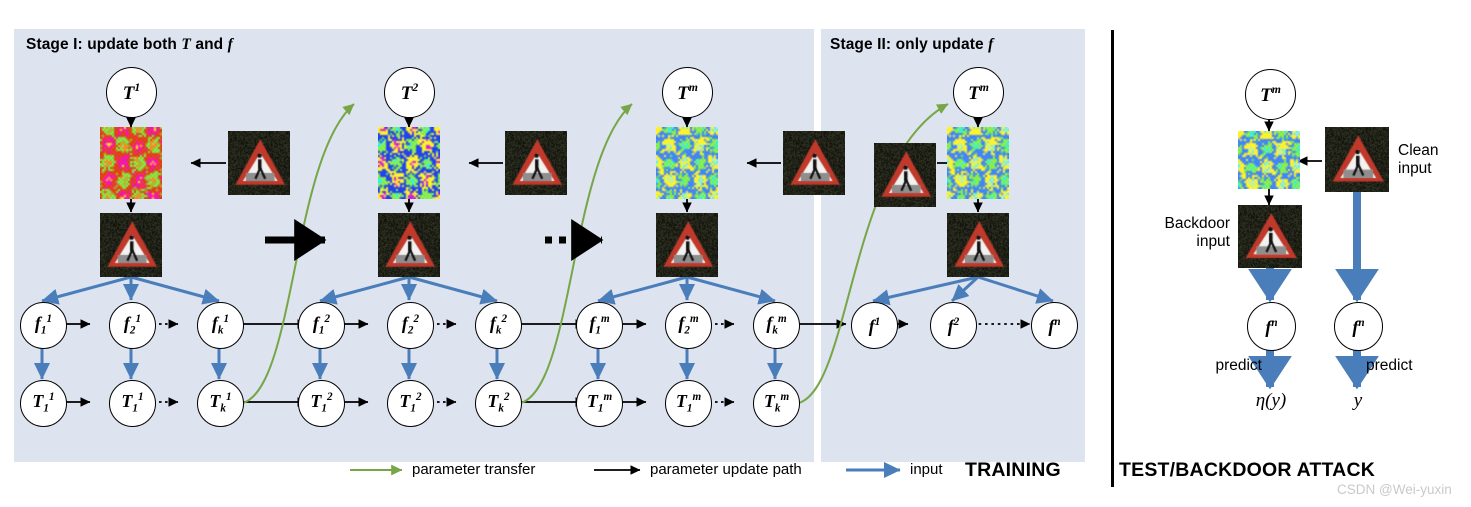 The width and height of the screenshot is (1471, 507). Describe the element at coordinates (474, 469) in the screenshot. I see `legend-label-parameter-transfer: parameter transfer` at that location.